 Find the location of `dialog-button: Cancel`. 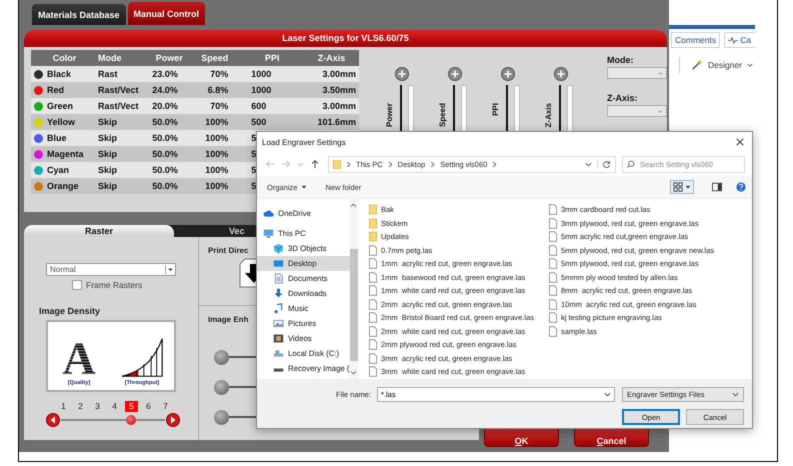

dialog-button: Cancel is located at coordinates (611, 437).